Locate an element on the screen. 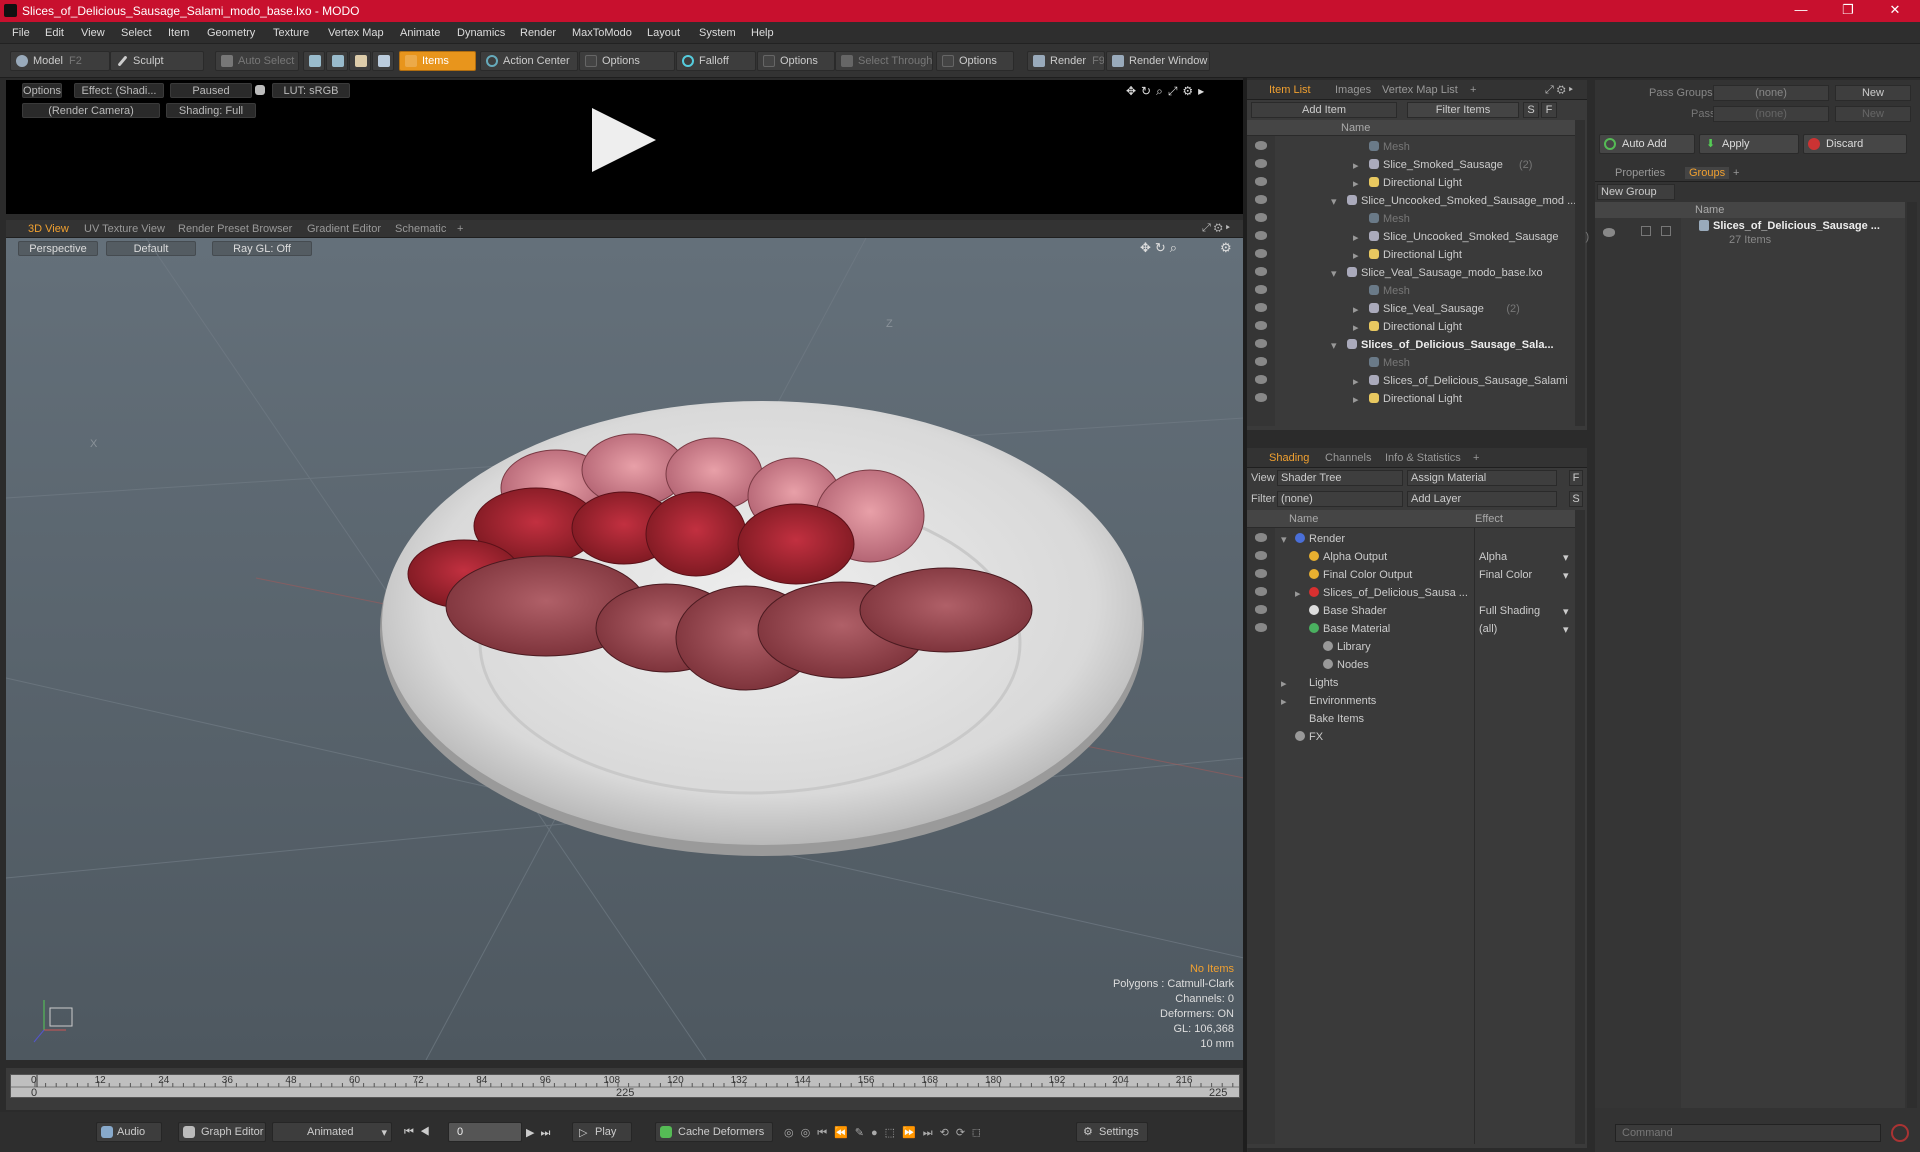 This screenshot has width=1920, height=1152. menu-item: Item is located at coordinates (178, 33).